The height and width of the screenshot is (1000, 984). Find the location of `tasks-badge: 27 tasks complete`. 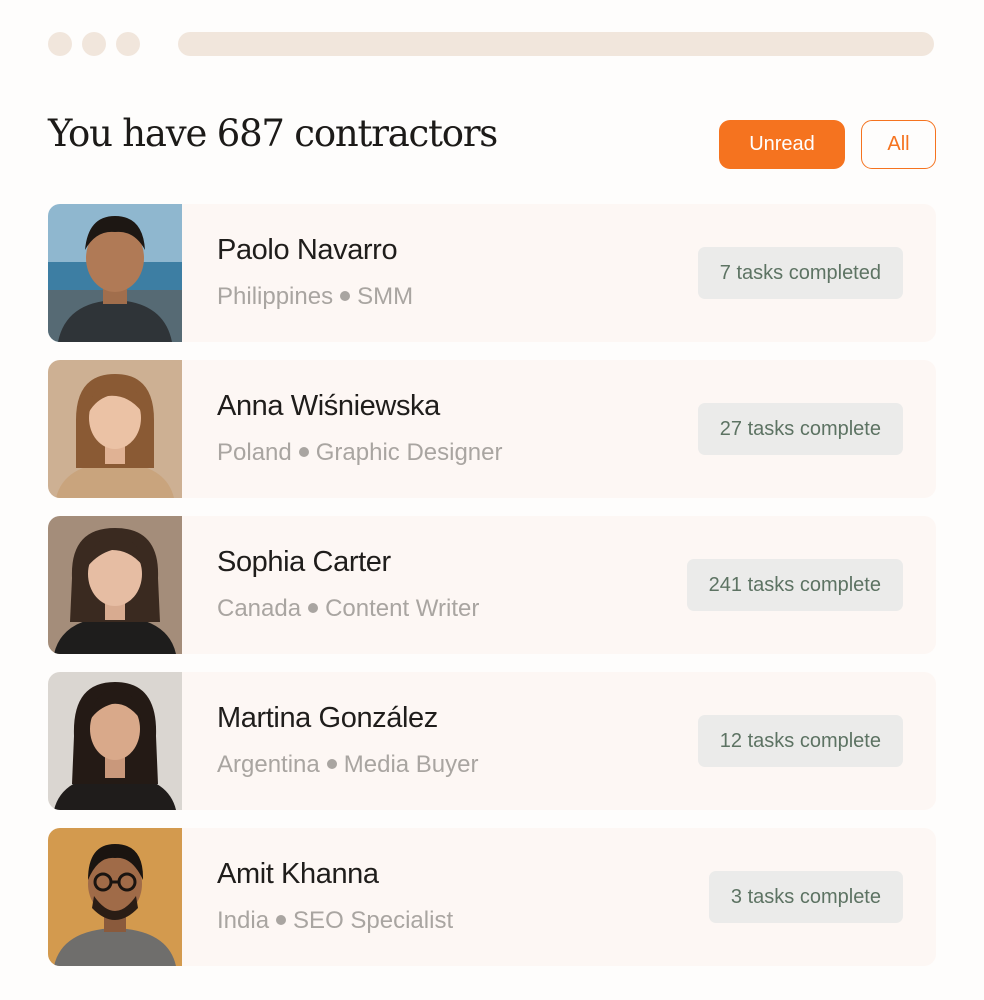

tasks-badge: 27 tasks complete is located at coordinates (800, 429).